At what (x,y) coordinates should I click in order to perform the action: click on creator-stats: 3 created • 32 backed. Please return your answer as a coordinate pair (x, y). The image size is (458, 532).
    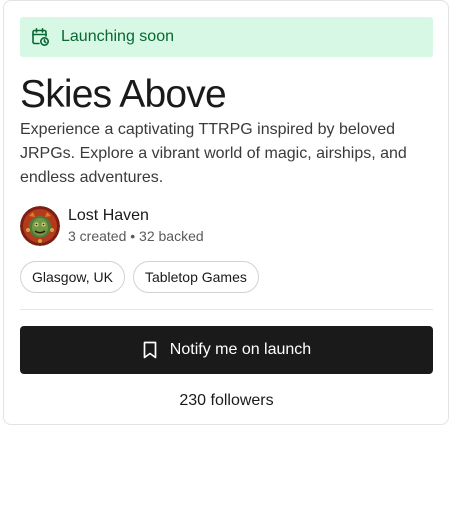
    Looking at the image, I should click on (136, 236).